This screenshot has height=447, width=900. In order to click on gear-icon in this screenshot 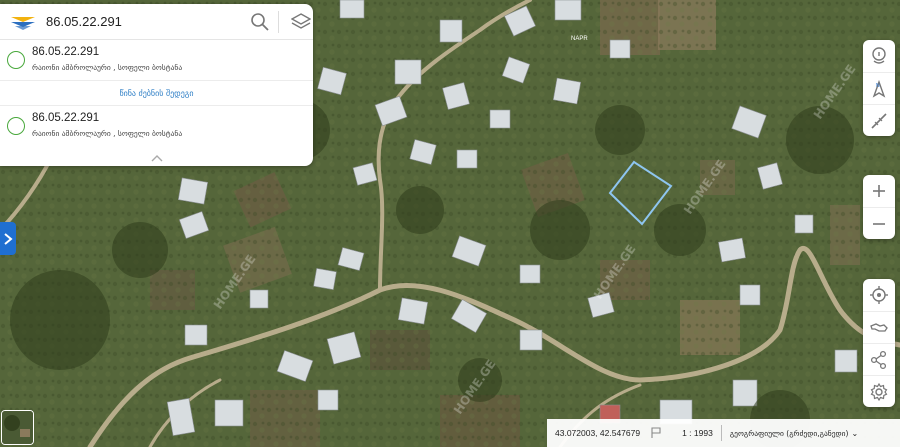, I will do `click(879, 391)`.